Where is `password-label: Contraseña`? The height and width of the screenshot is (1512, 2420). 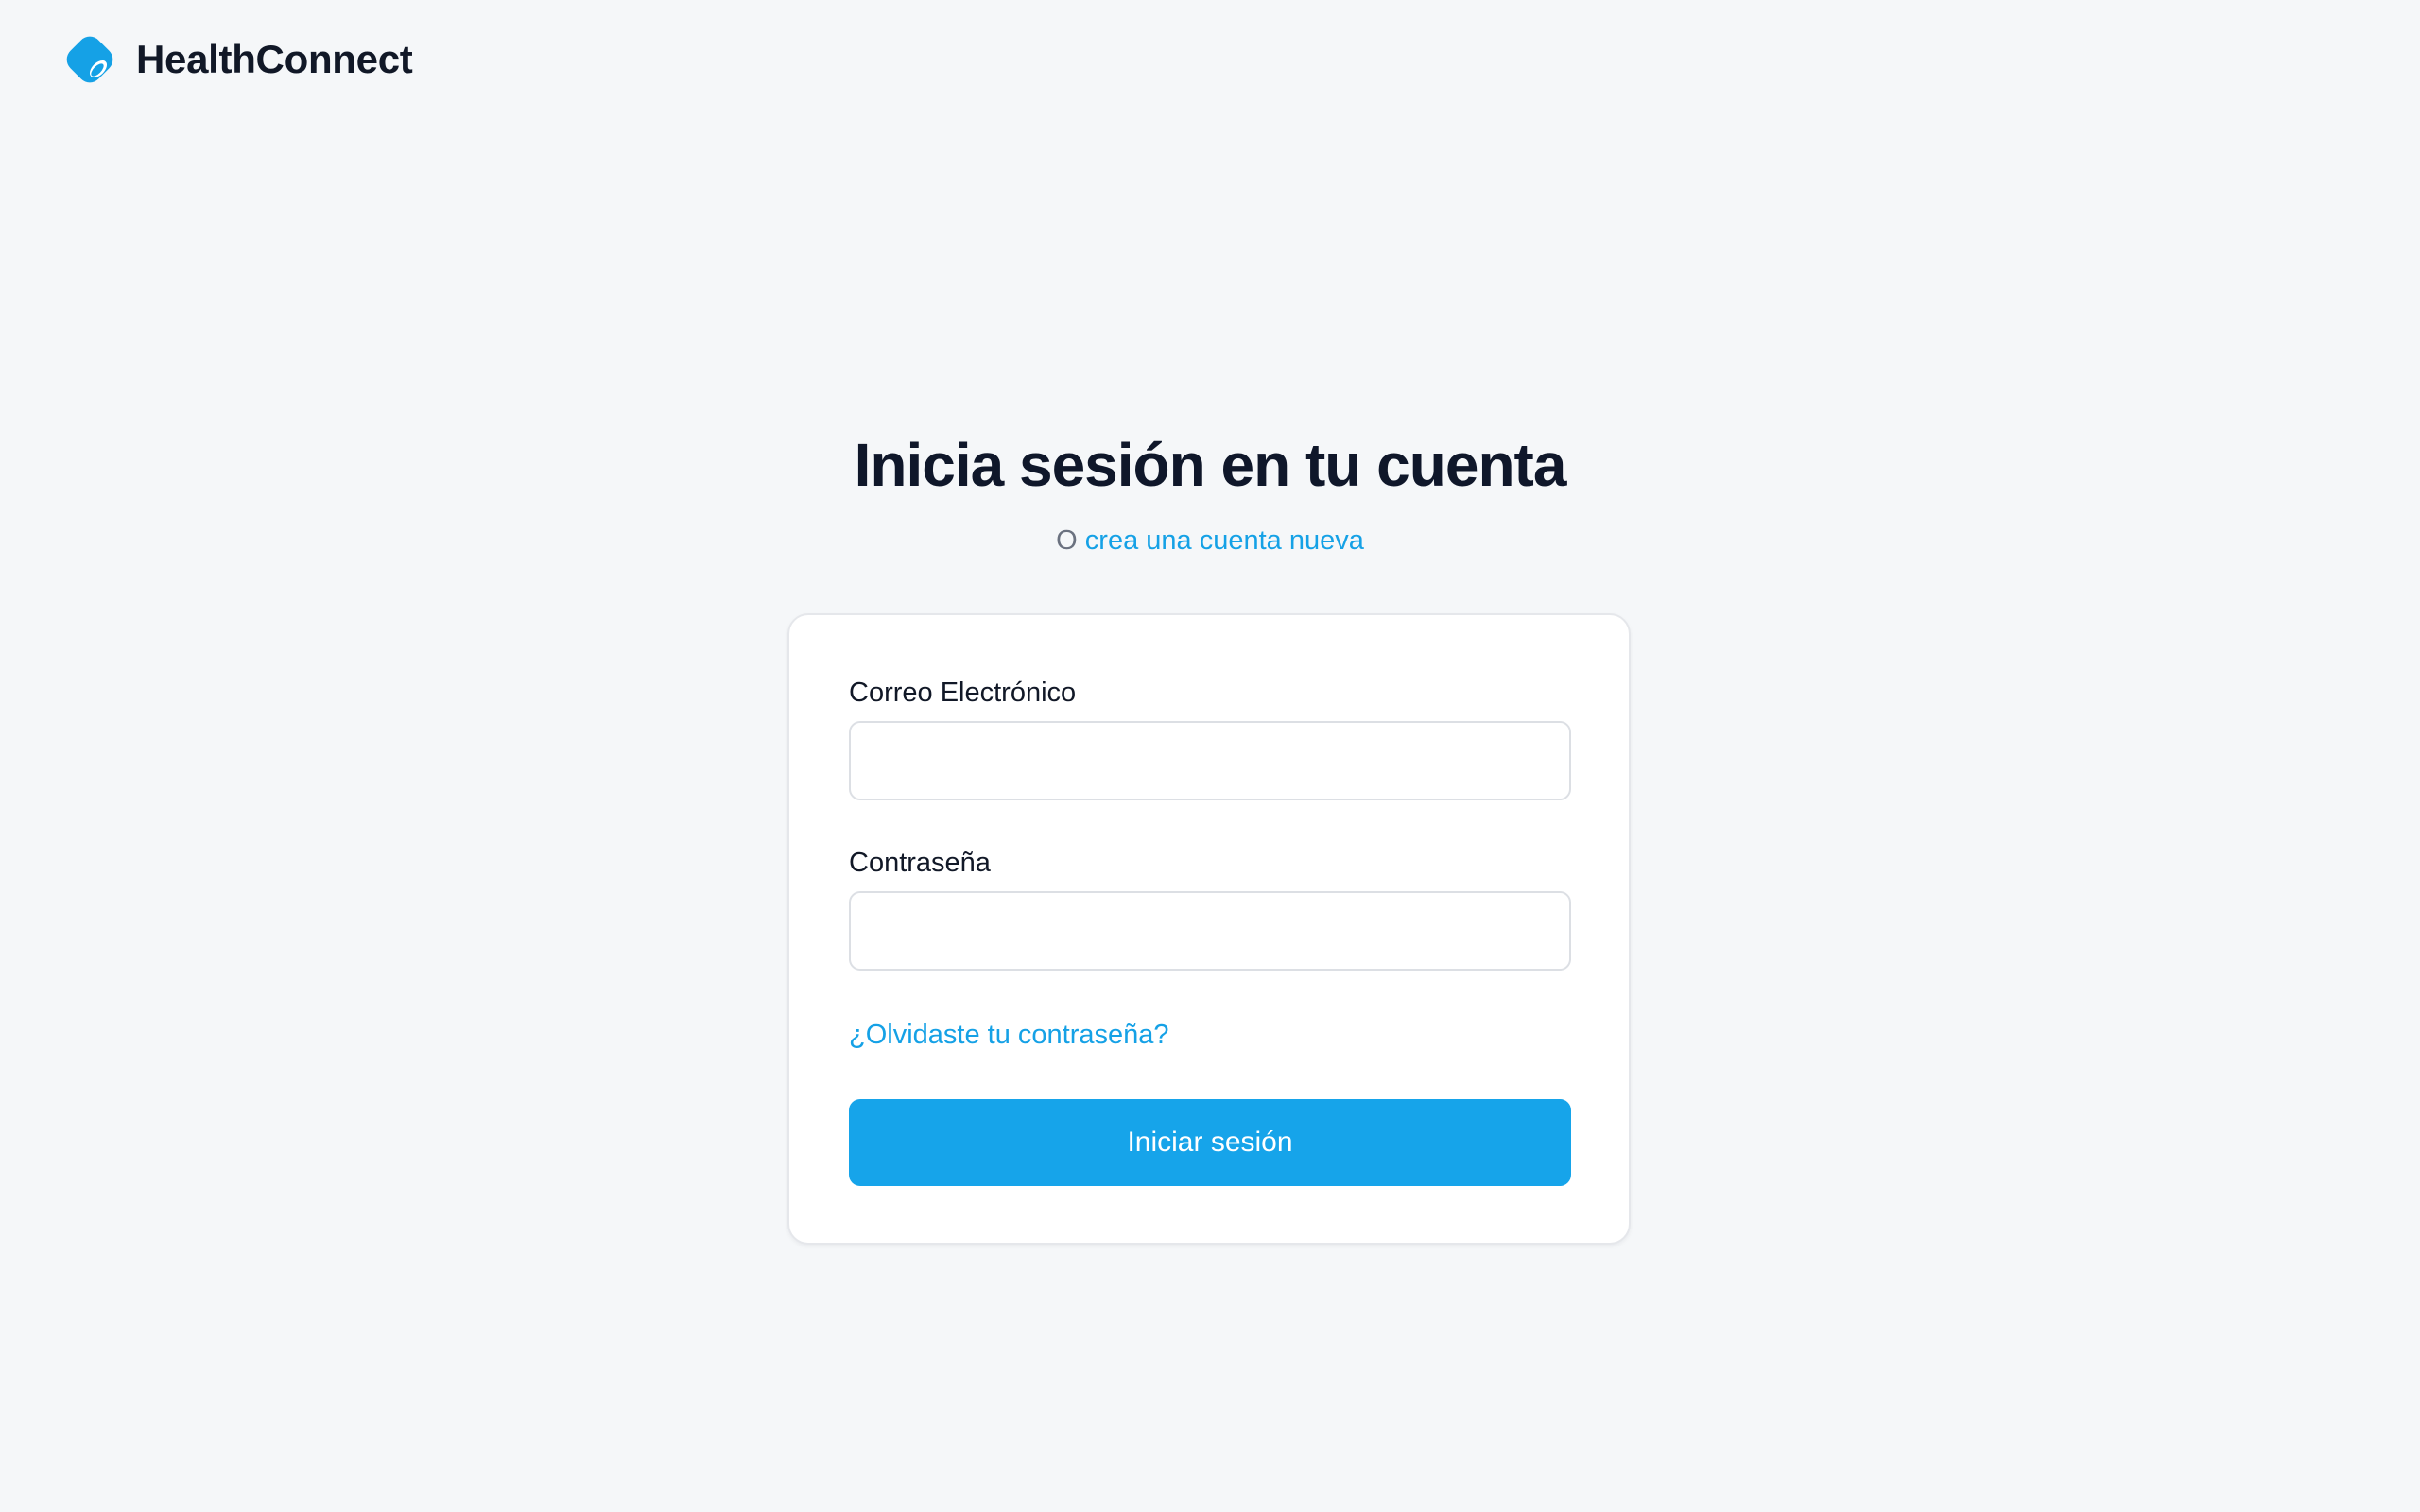 password-label: Contraseña is located at coordinates (920, 863).